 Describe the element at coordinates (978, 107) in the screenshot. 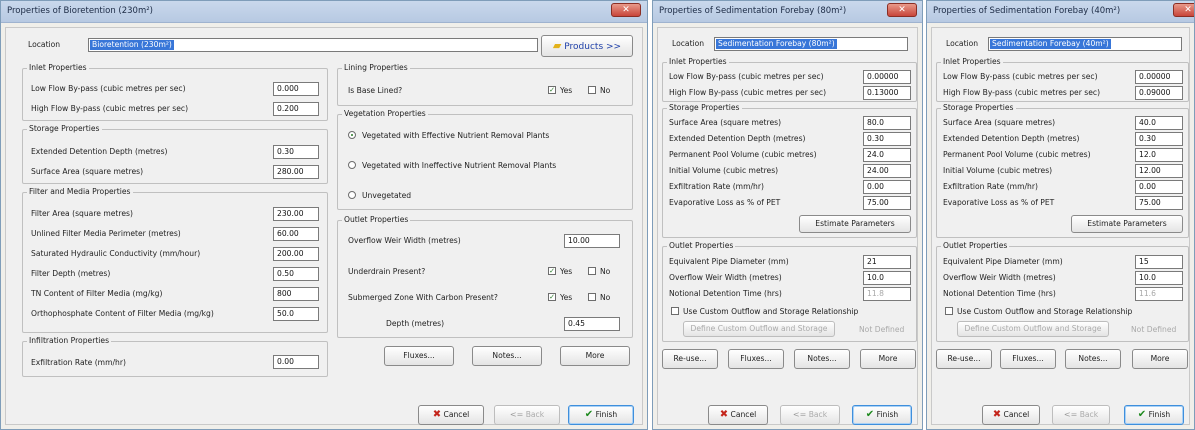

I see `group-title: Storage Properties` at that location.